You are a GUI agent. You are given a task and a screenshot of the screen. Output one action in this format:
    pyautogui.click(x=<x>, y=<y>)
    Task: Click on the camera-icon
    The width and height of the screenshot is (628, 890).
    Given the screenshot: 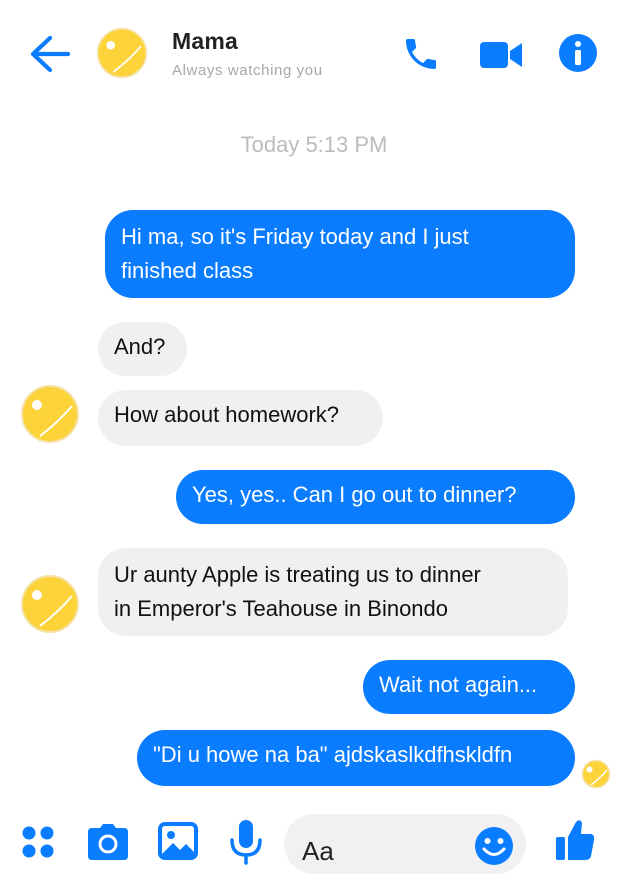 What is the action you would take?
    pyautogui.click(x=108, y=842)
    